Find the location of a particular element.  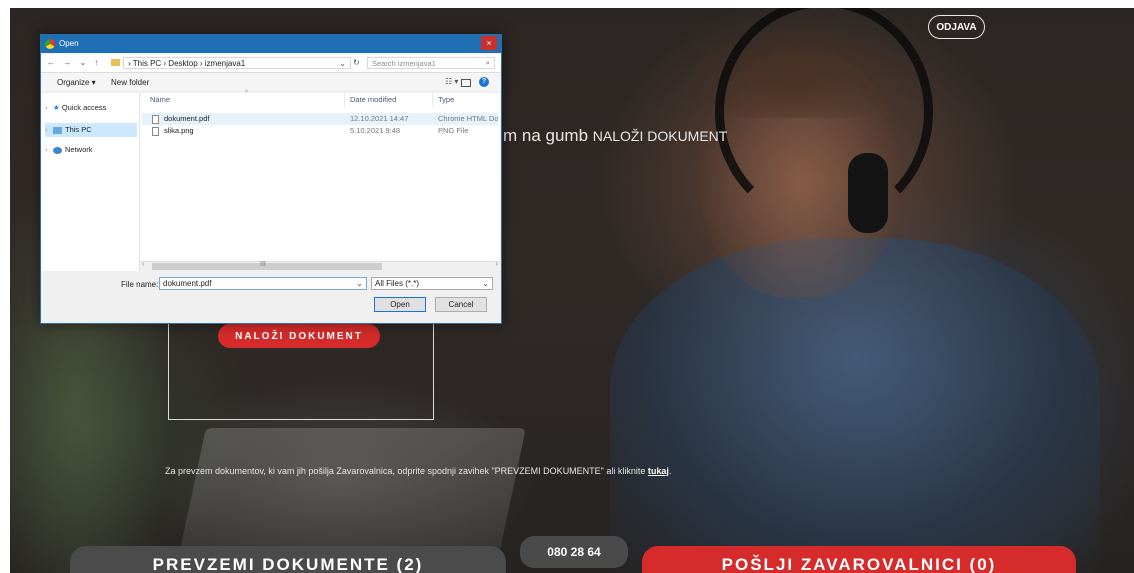

search-placeholder: Search izmenjava1 is located at coordinates (404, 63).